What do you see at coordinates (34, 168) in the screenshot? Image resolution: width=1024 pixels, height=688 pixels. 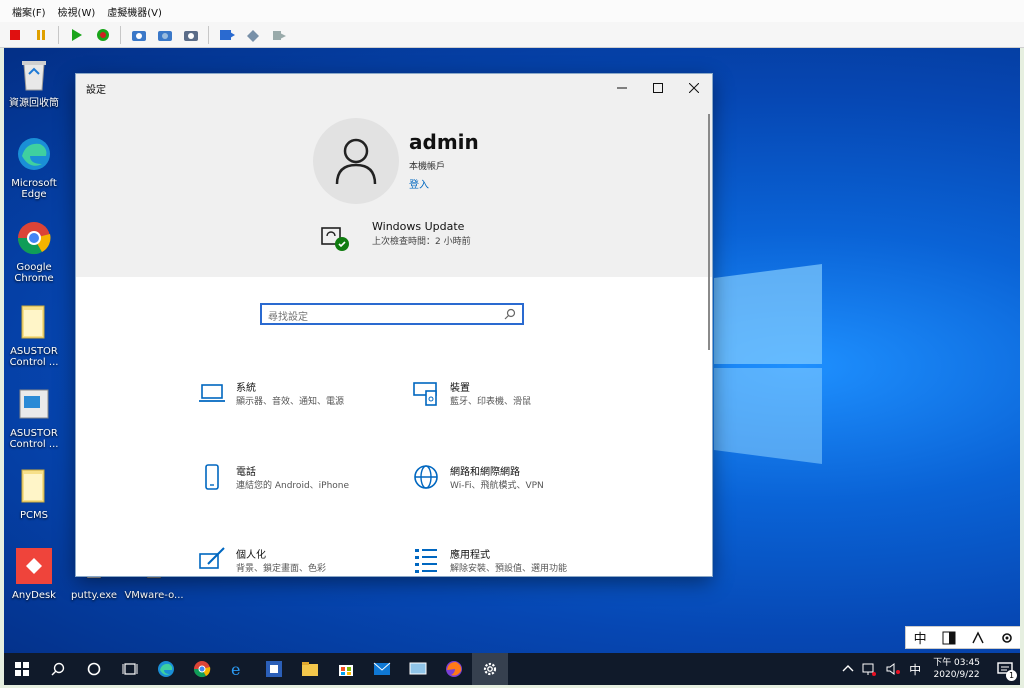 I see `desktop-icon-edge: Microsoft Edge` at bounding box center [34, 168].